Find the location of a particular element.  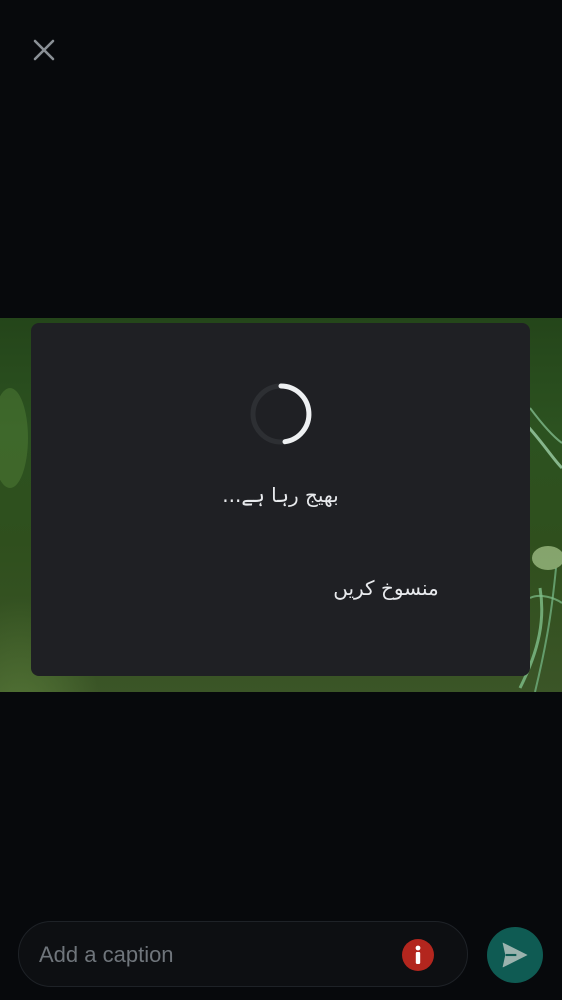

info-icon is located at coordinates (418, 955).